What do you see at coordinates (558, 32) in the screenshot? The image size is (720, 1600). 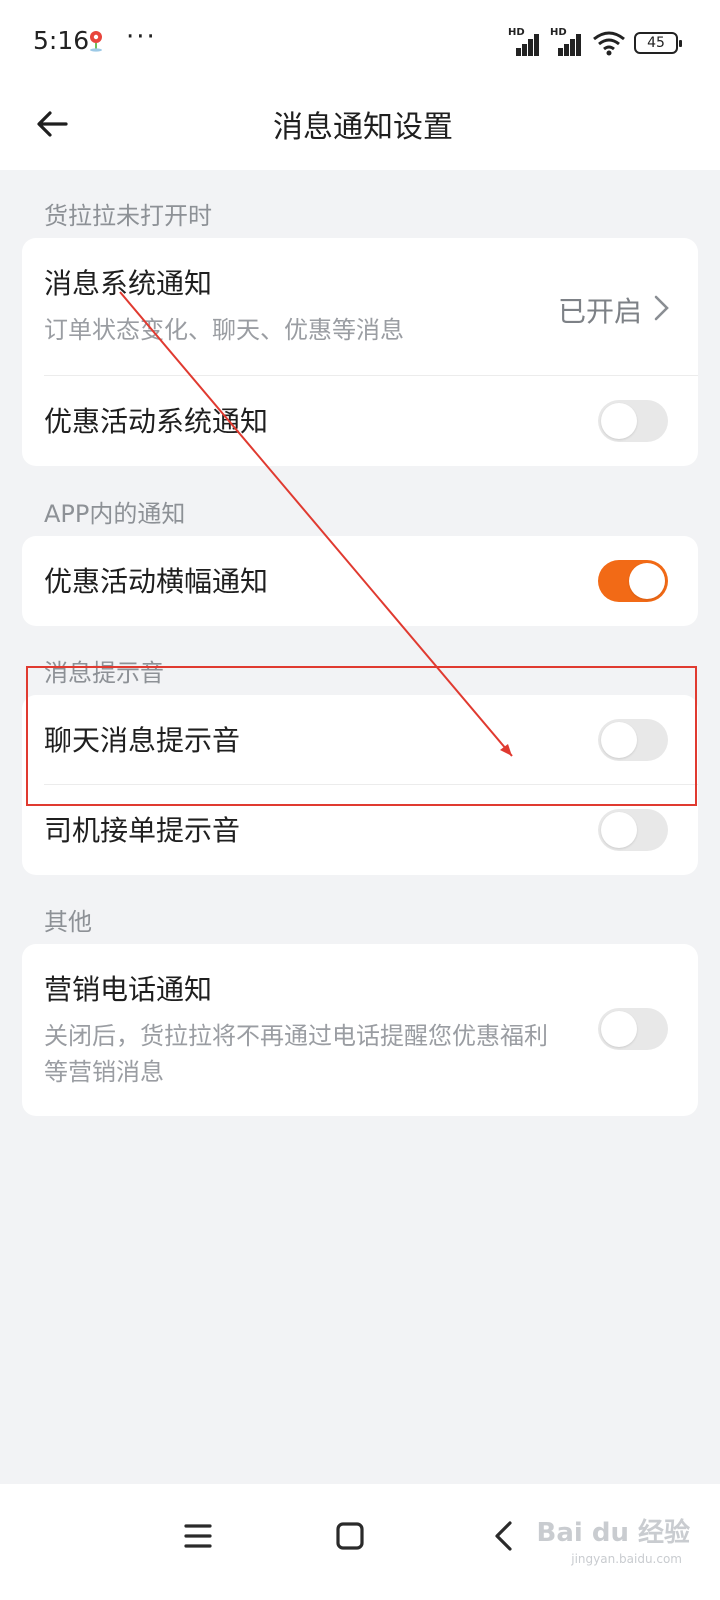 I see `signal-hd-label-2: HD` at bounding box center [558, 32].